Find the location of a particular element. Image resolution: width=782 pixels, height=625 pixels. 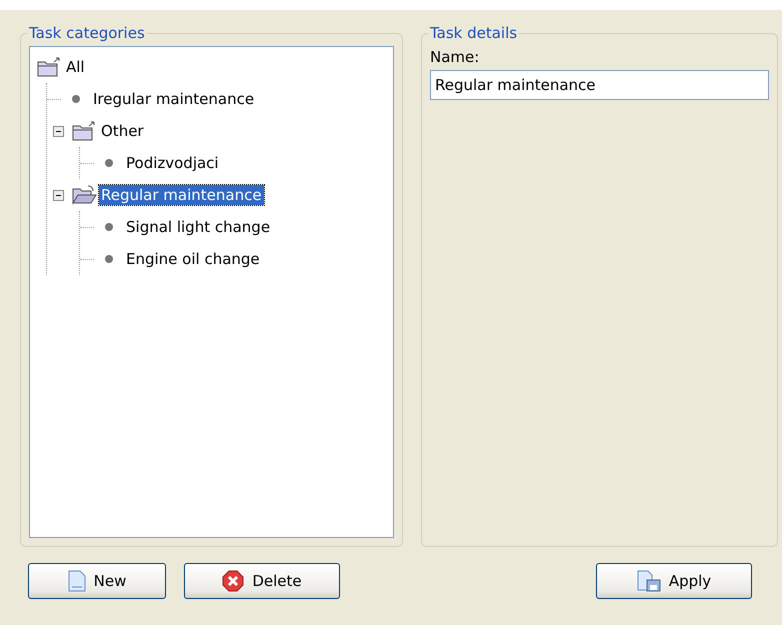

tree-item: Engine oil change is located at coordinates (193, 259).